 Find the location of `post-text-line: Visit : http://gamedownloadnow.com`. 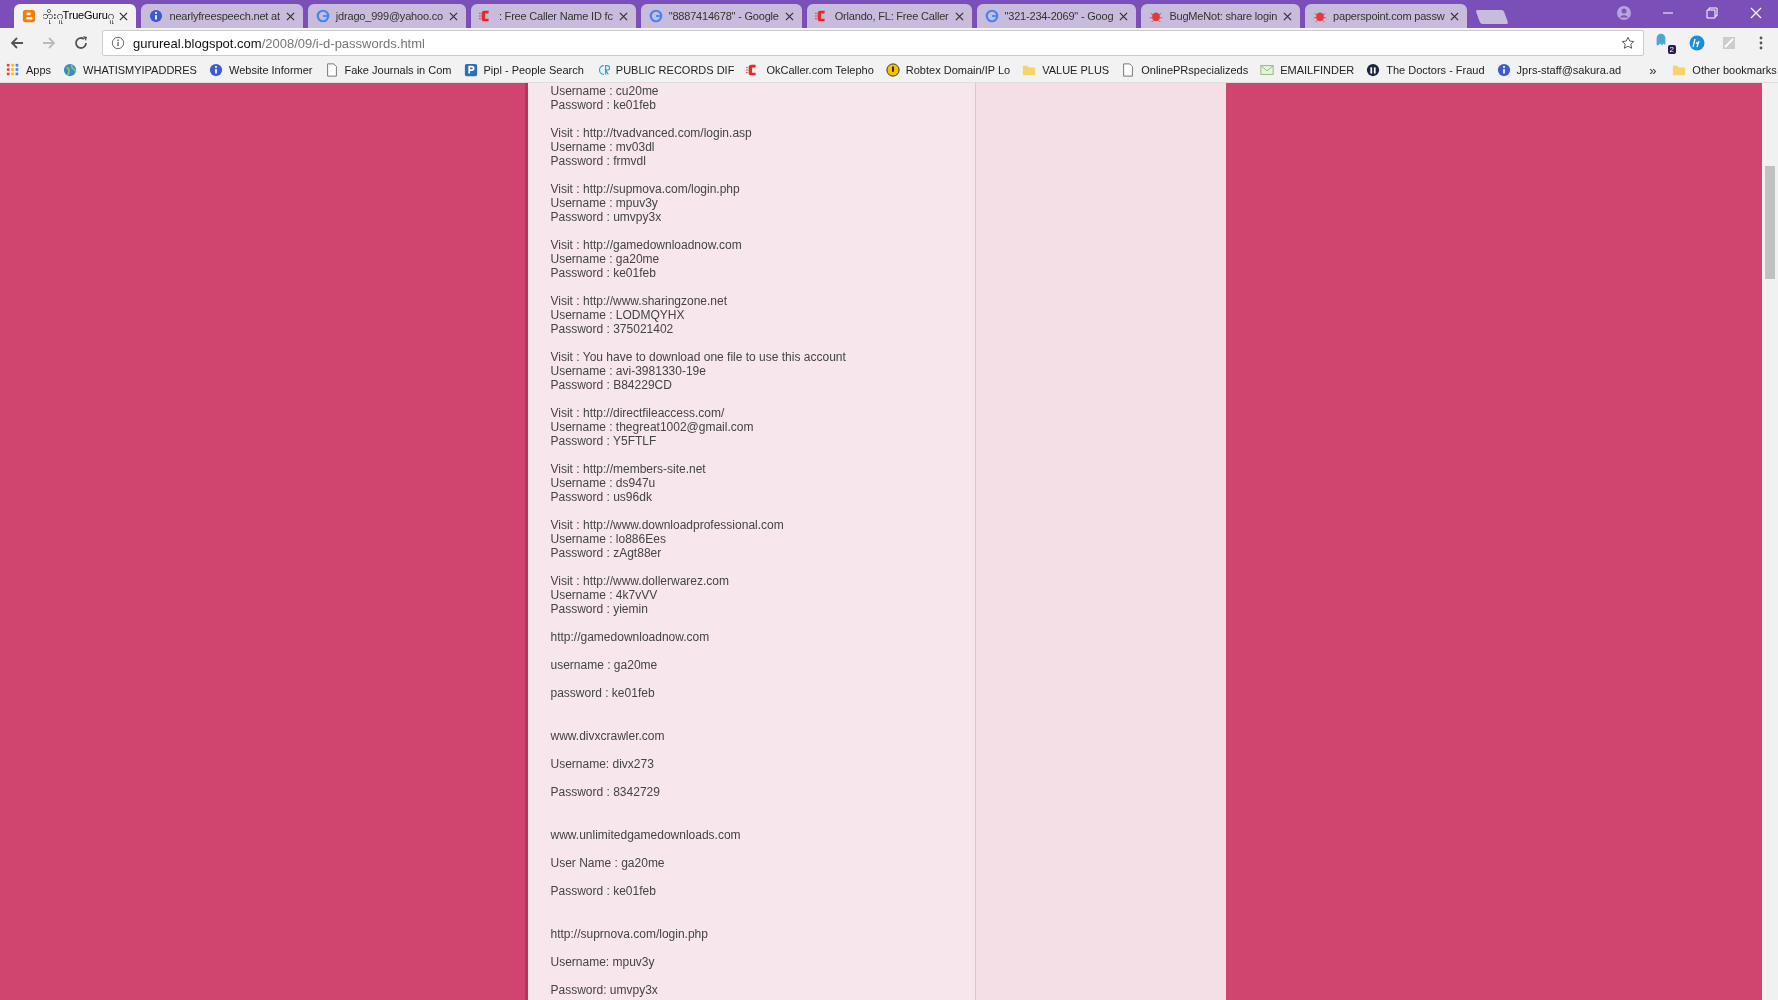

post-text-line: Visit : http://gamedownloadnow.com is located at coordinates (646, 245).